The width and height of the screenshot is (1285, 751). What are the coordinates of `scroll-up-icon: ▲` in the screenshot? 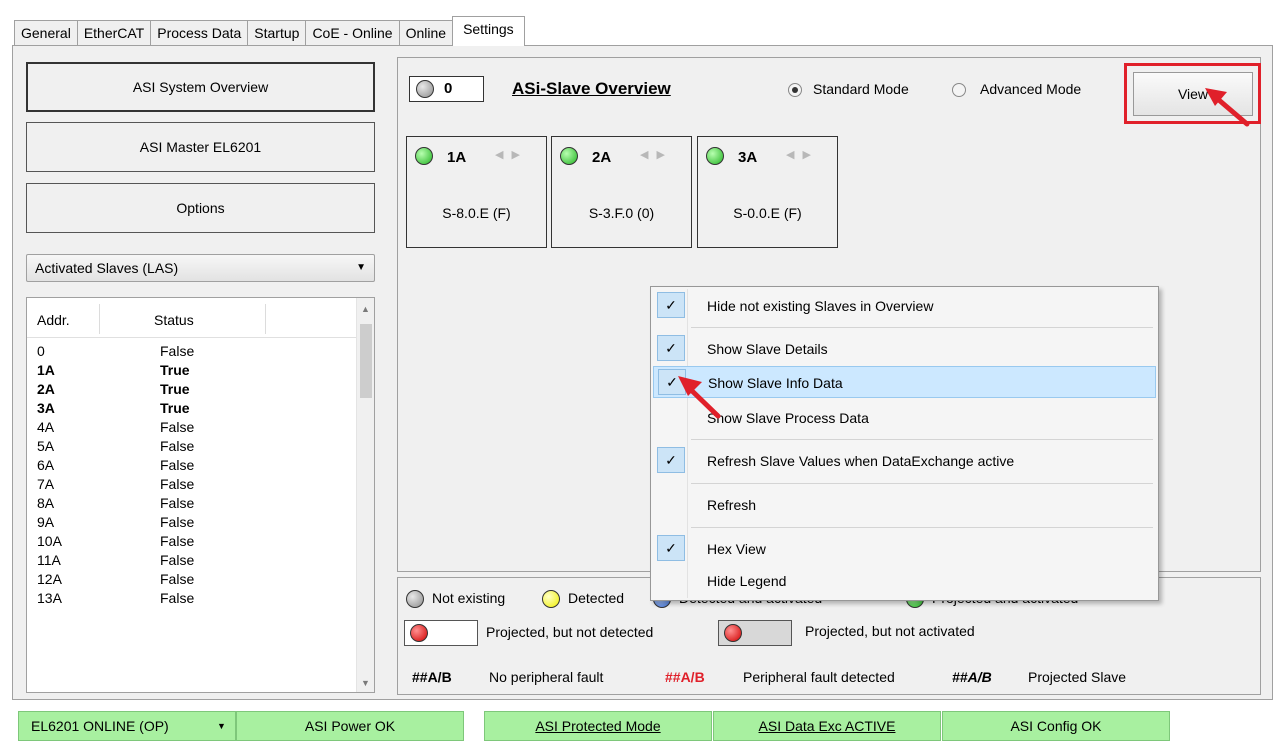 It's located at (365, 309).